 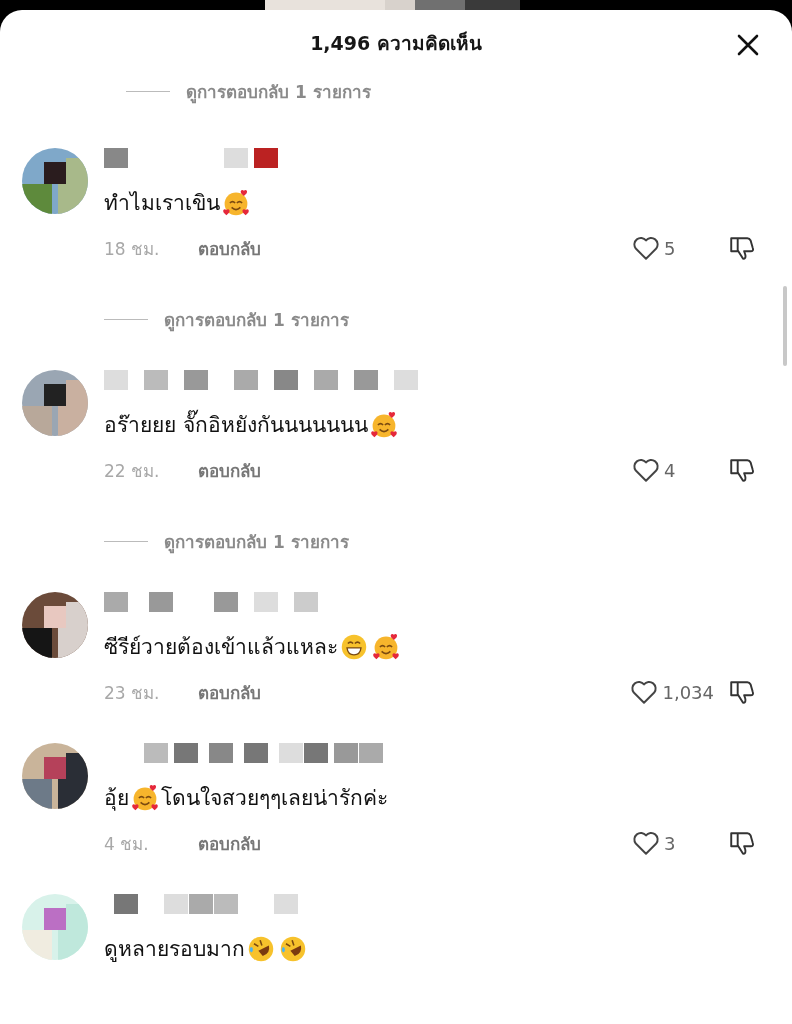 What do you see at coordinates (670, 470) in the screenshot?
I see `like-count: 4` at bounding box center [670, 470].